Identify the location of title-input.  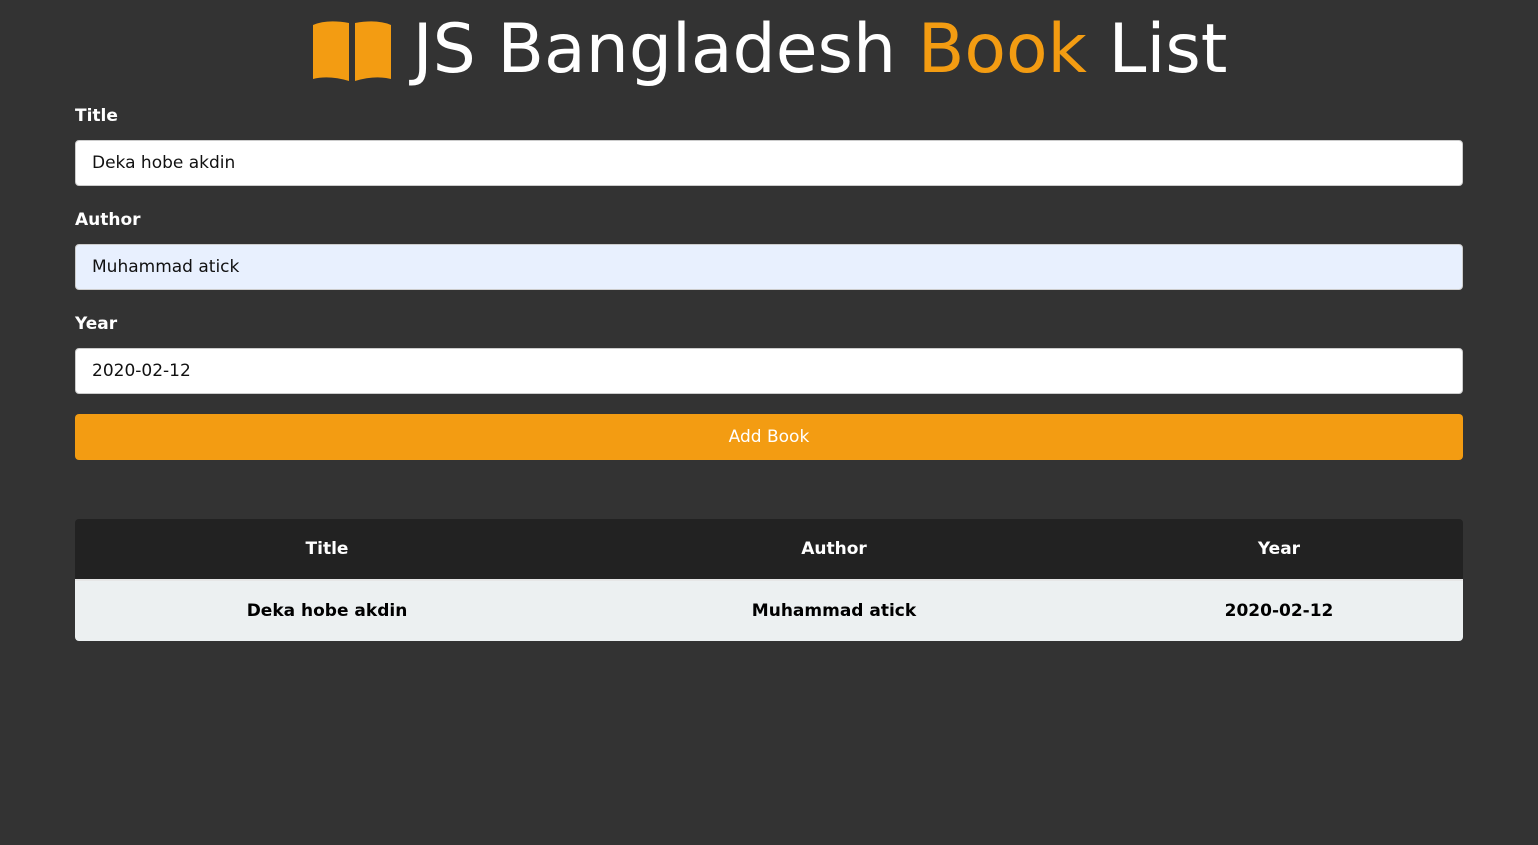
(769, 163).